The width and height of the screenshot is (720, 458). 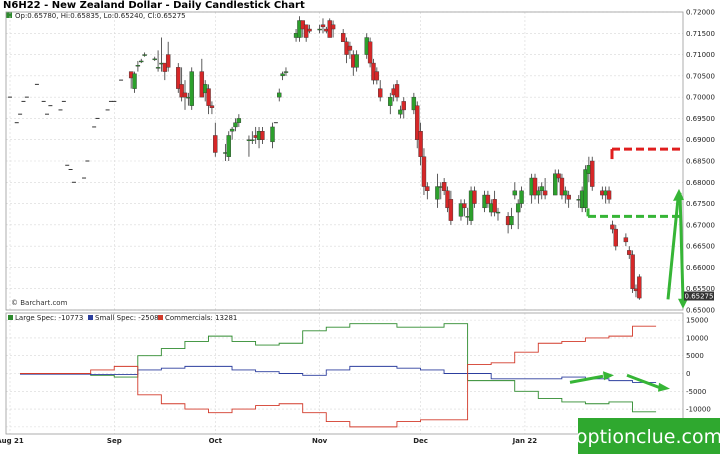 What do you see at coordinates (681, 246) in the screenshot?
I see `green-arrow-down-shaft` at bounding box center [681, 246].